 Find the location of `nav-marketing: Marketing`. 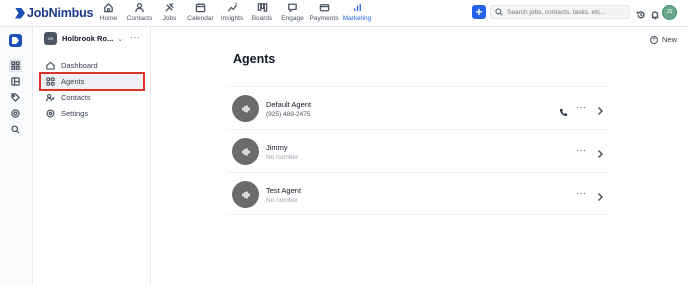

nav-marketing: Marketing is located at coordinates (357, 12).